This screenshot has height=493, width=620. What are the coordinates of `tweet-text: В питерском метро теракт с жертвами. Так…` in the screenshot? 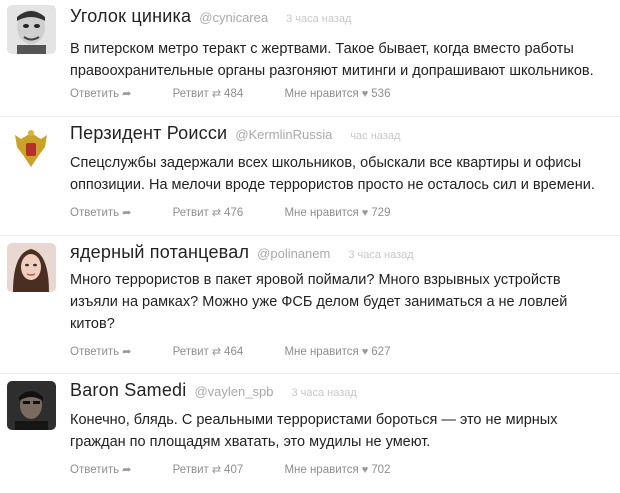 It's located at (332, 60).